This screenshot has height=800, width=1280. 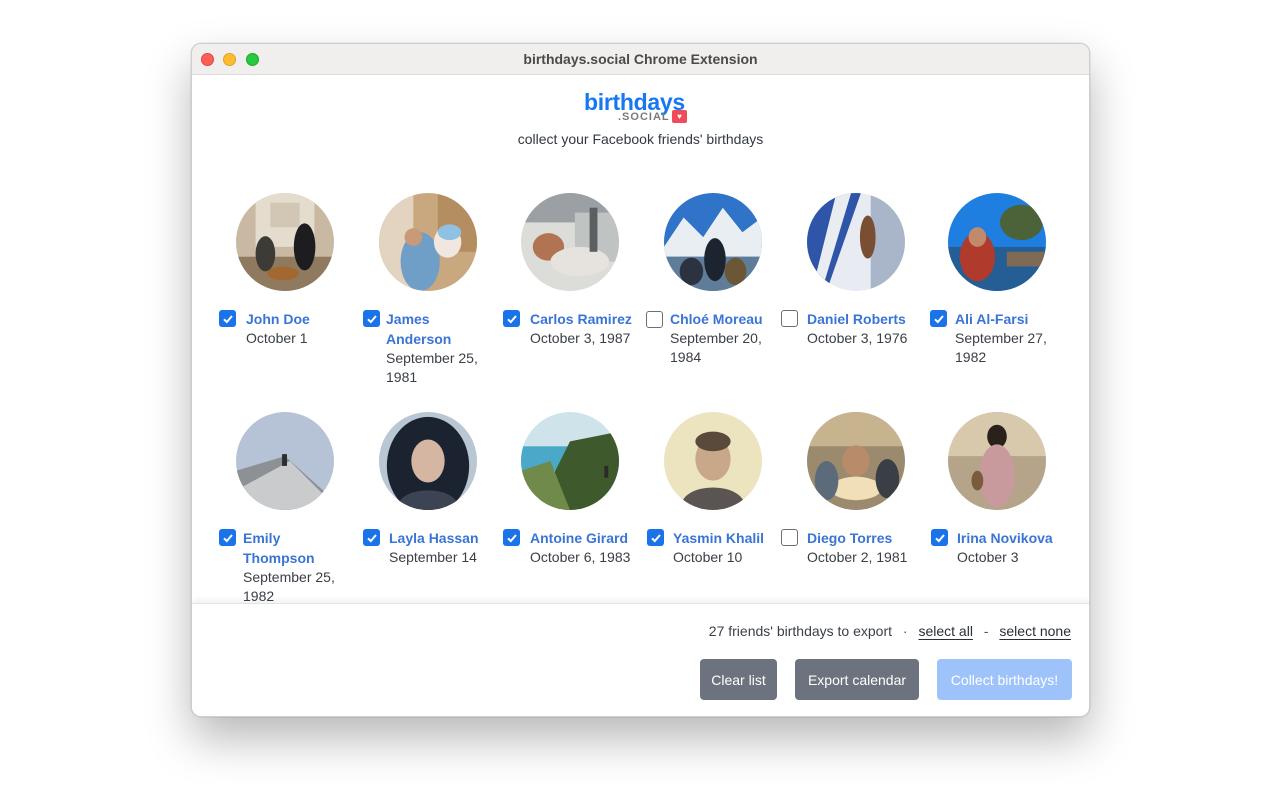 I want to click on friend-card: Layla Hassan September 14, so click(x=432, y=507).